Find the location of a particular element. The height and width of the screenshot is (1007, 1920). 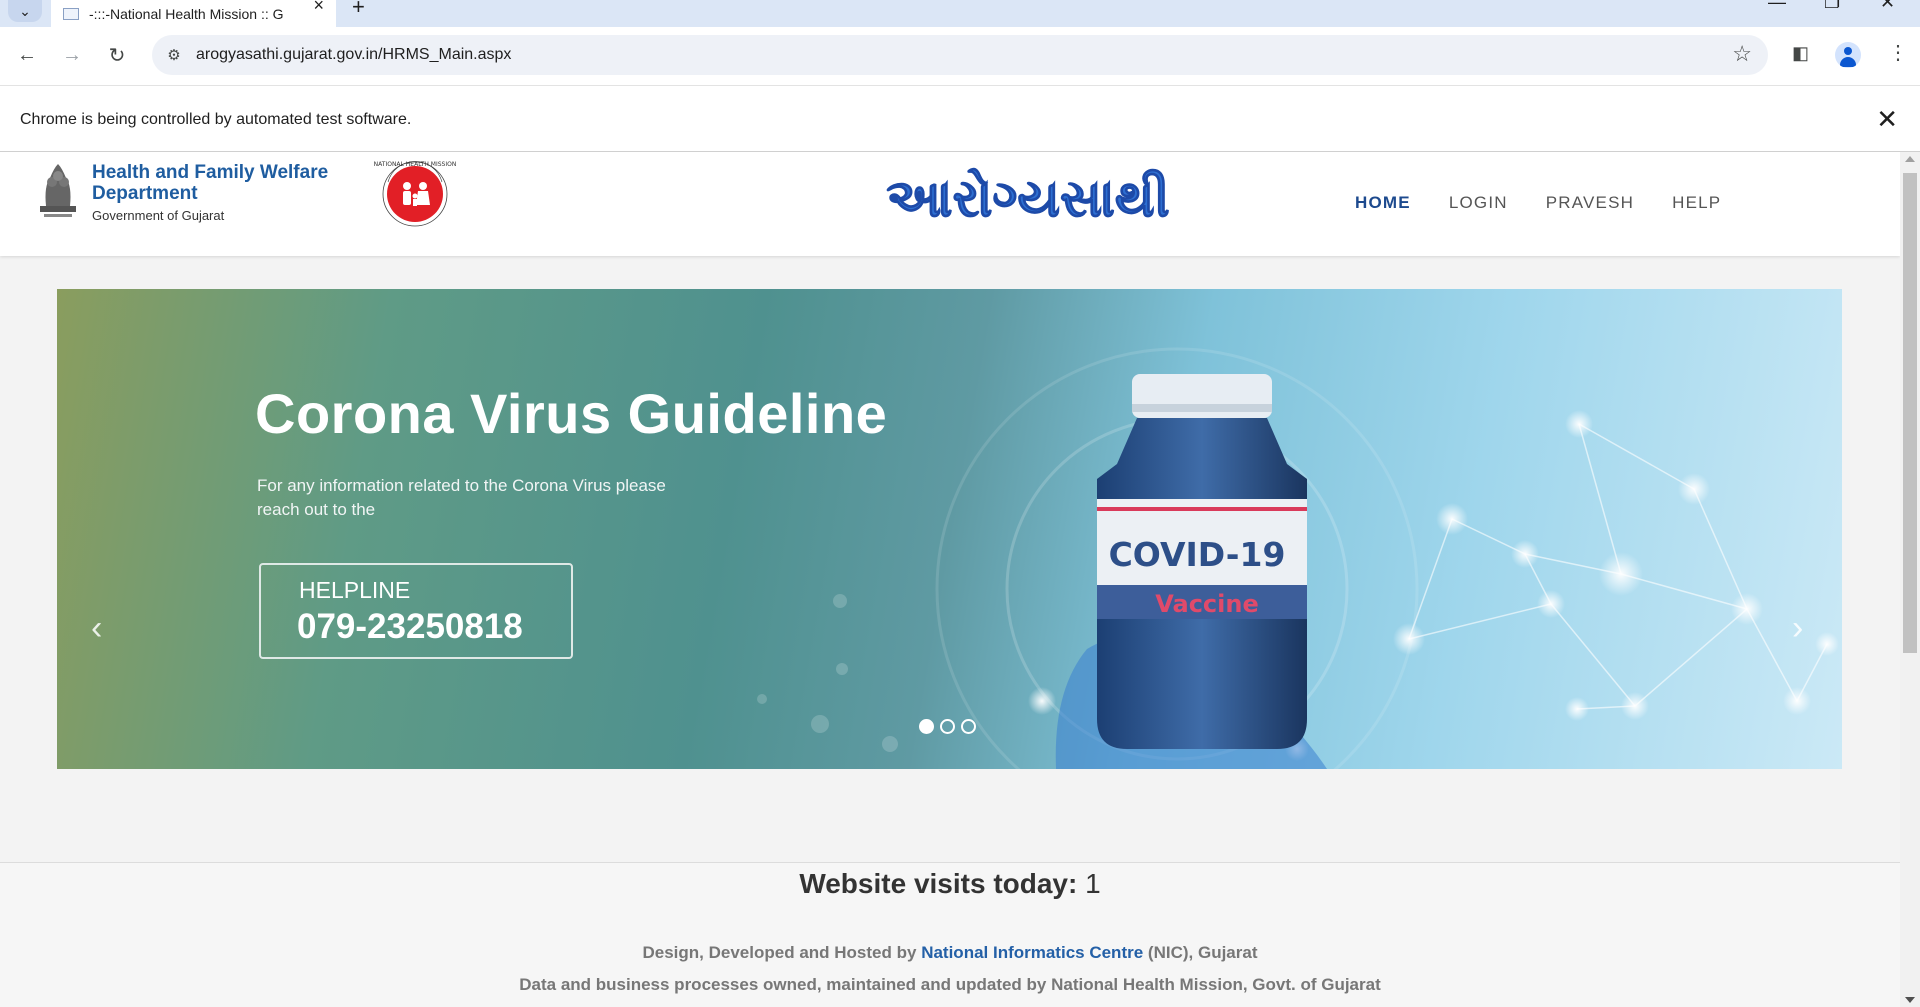

visits-label: Website visits today: is located at coordinates (938, 883).